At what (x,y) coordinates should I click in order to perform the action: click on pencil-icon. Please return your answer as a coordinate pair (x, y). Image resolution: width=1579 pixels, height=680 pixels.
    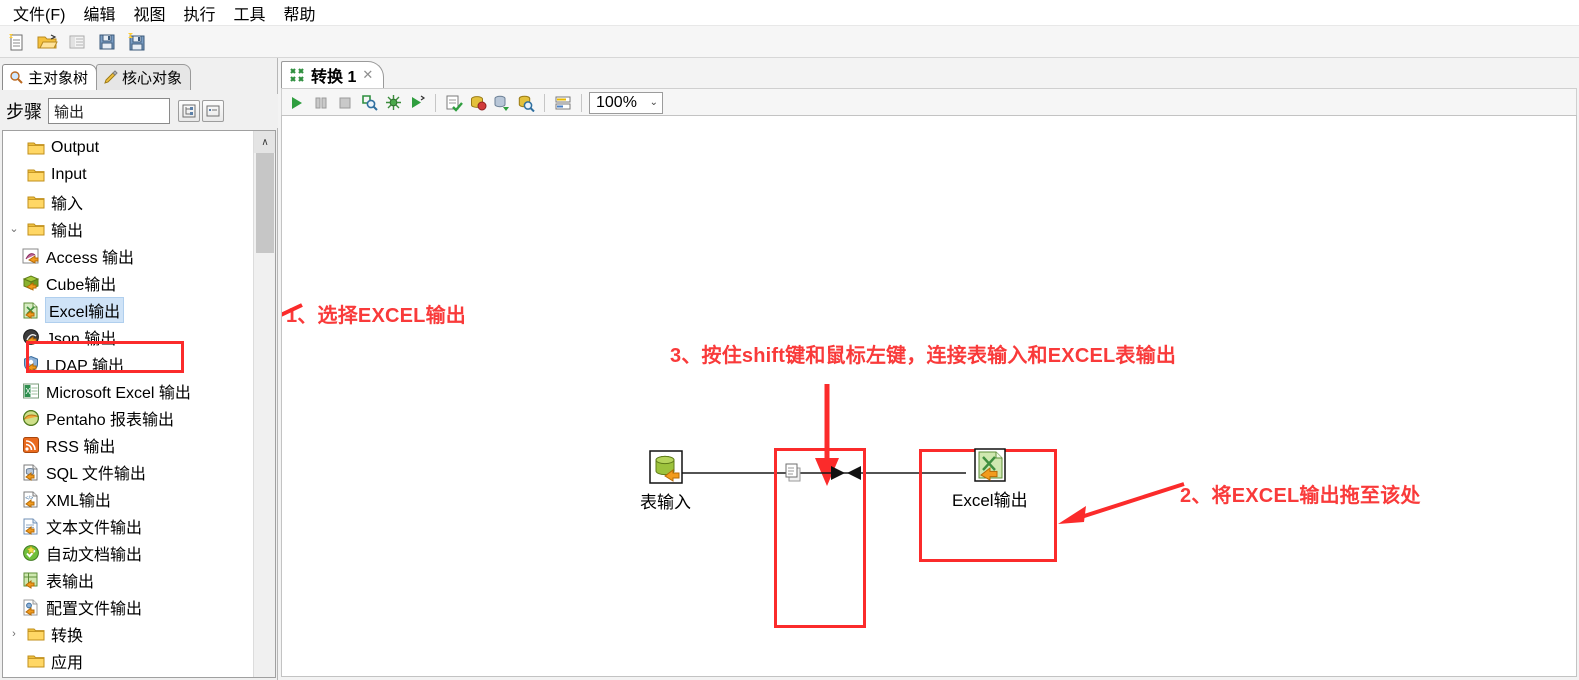
    Looking at the image, I should click on (110, 77).